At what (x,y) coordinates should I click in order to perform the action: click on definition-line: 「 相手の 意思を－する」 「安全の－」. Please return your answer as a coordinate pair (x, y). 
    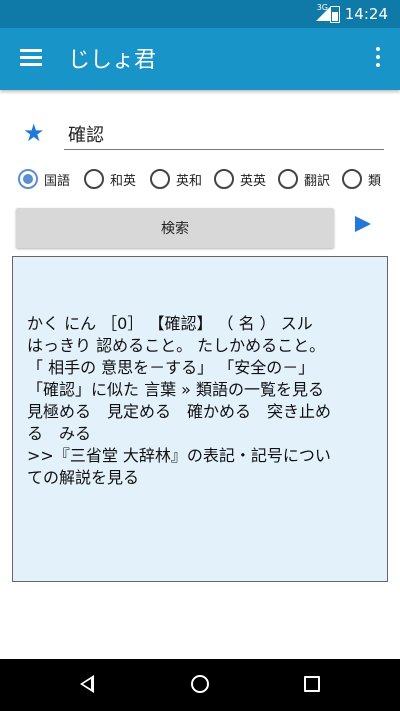
    Looking at the image, I should click on (171, 367).